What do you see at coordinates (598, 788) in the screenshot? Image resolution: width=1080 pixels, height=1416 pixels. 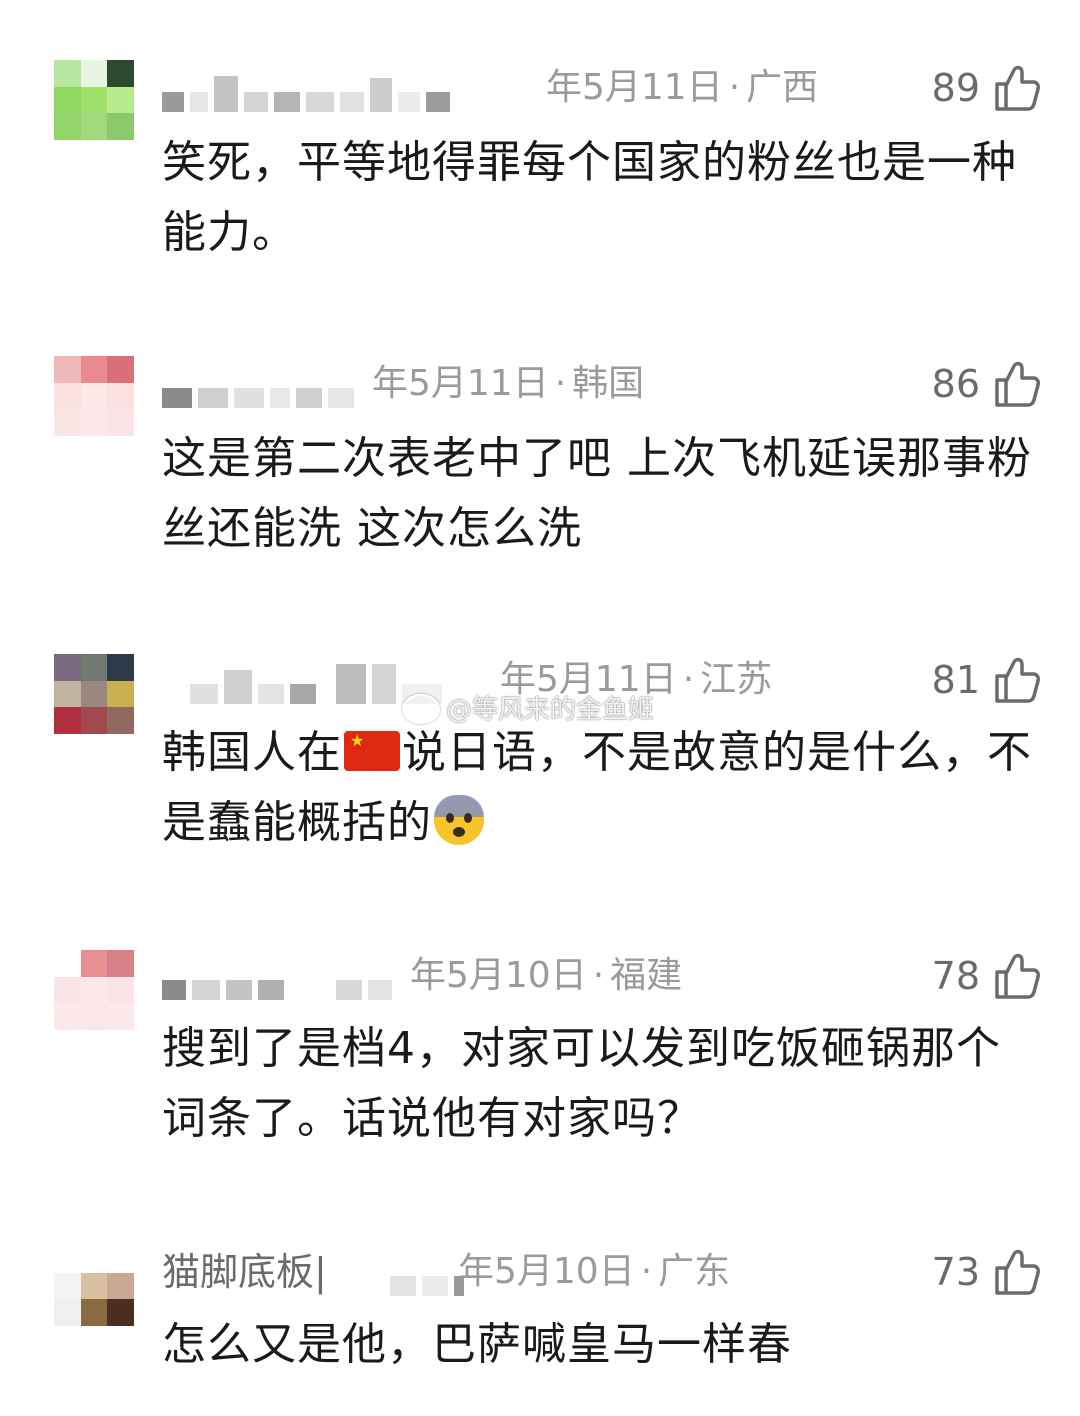 I see `comment-text: 韩国人在说日语，不是故意的是什么，不是蠢能概括的` at bounding box center [598, 788].